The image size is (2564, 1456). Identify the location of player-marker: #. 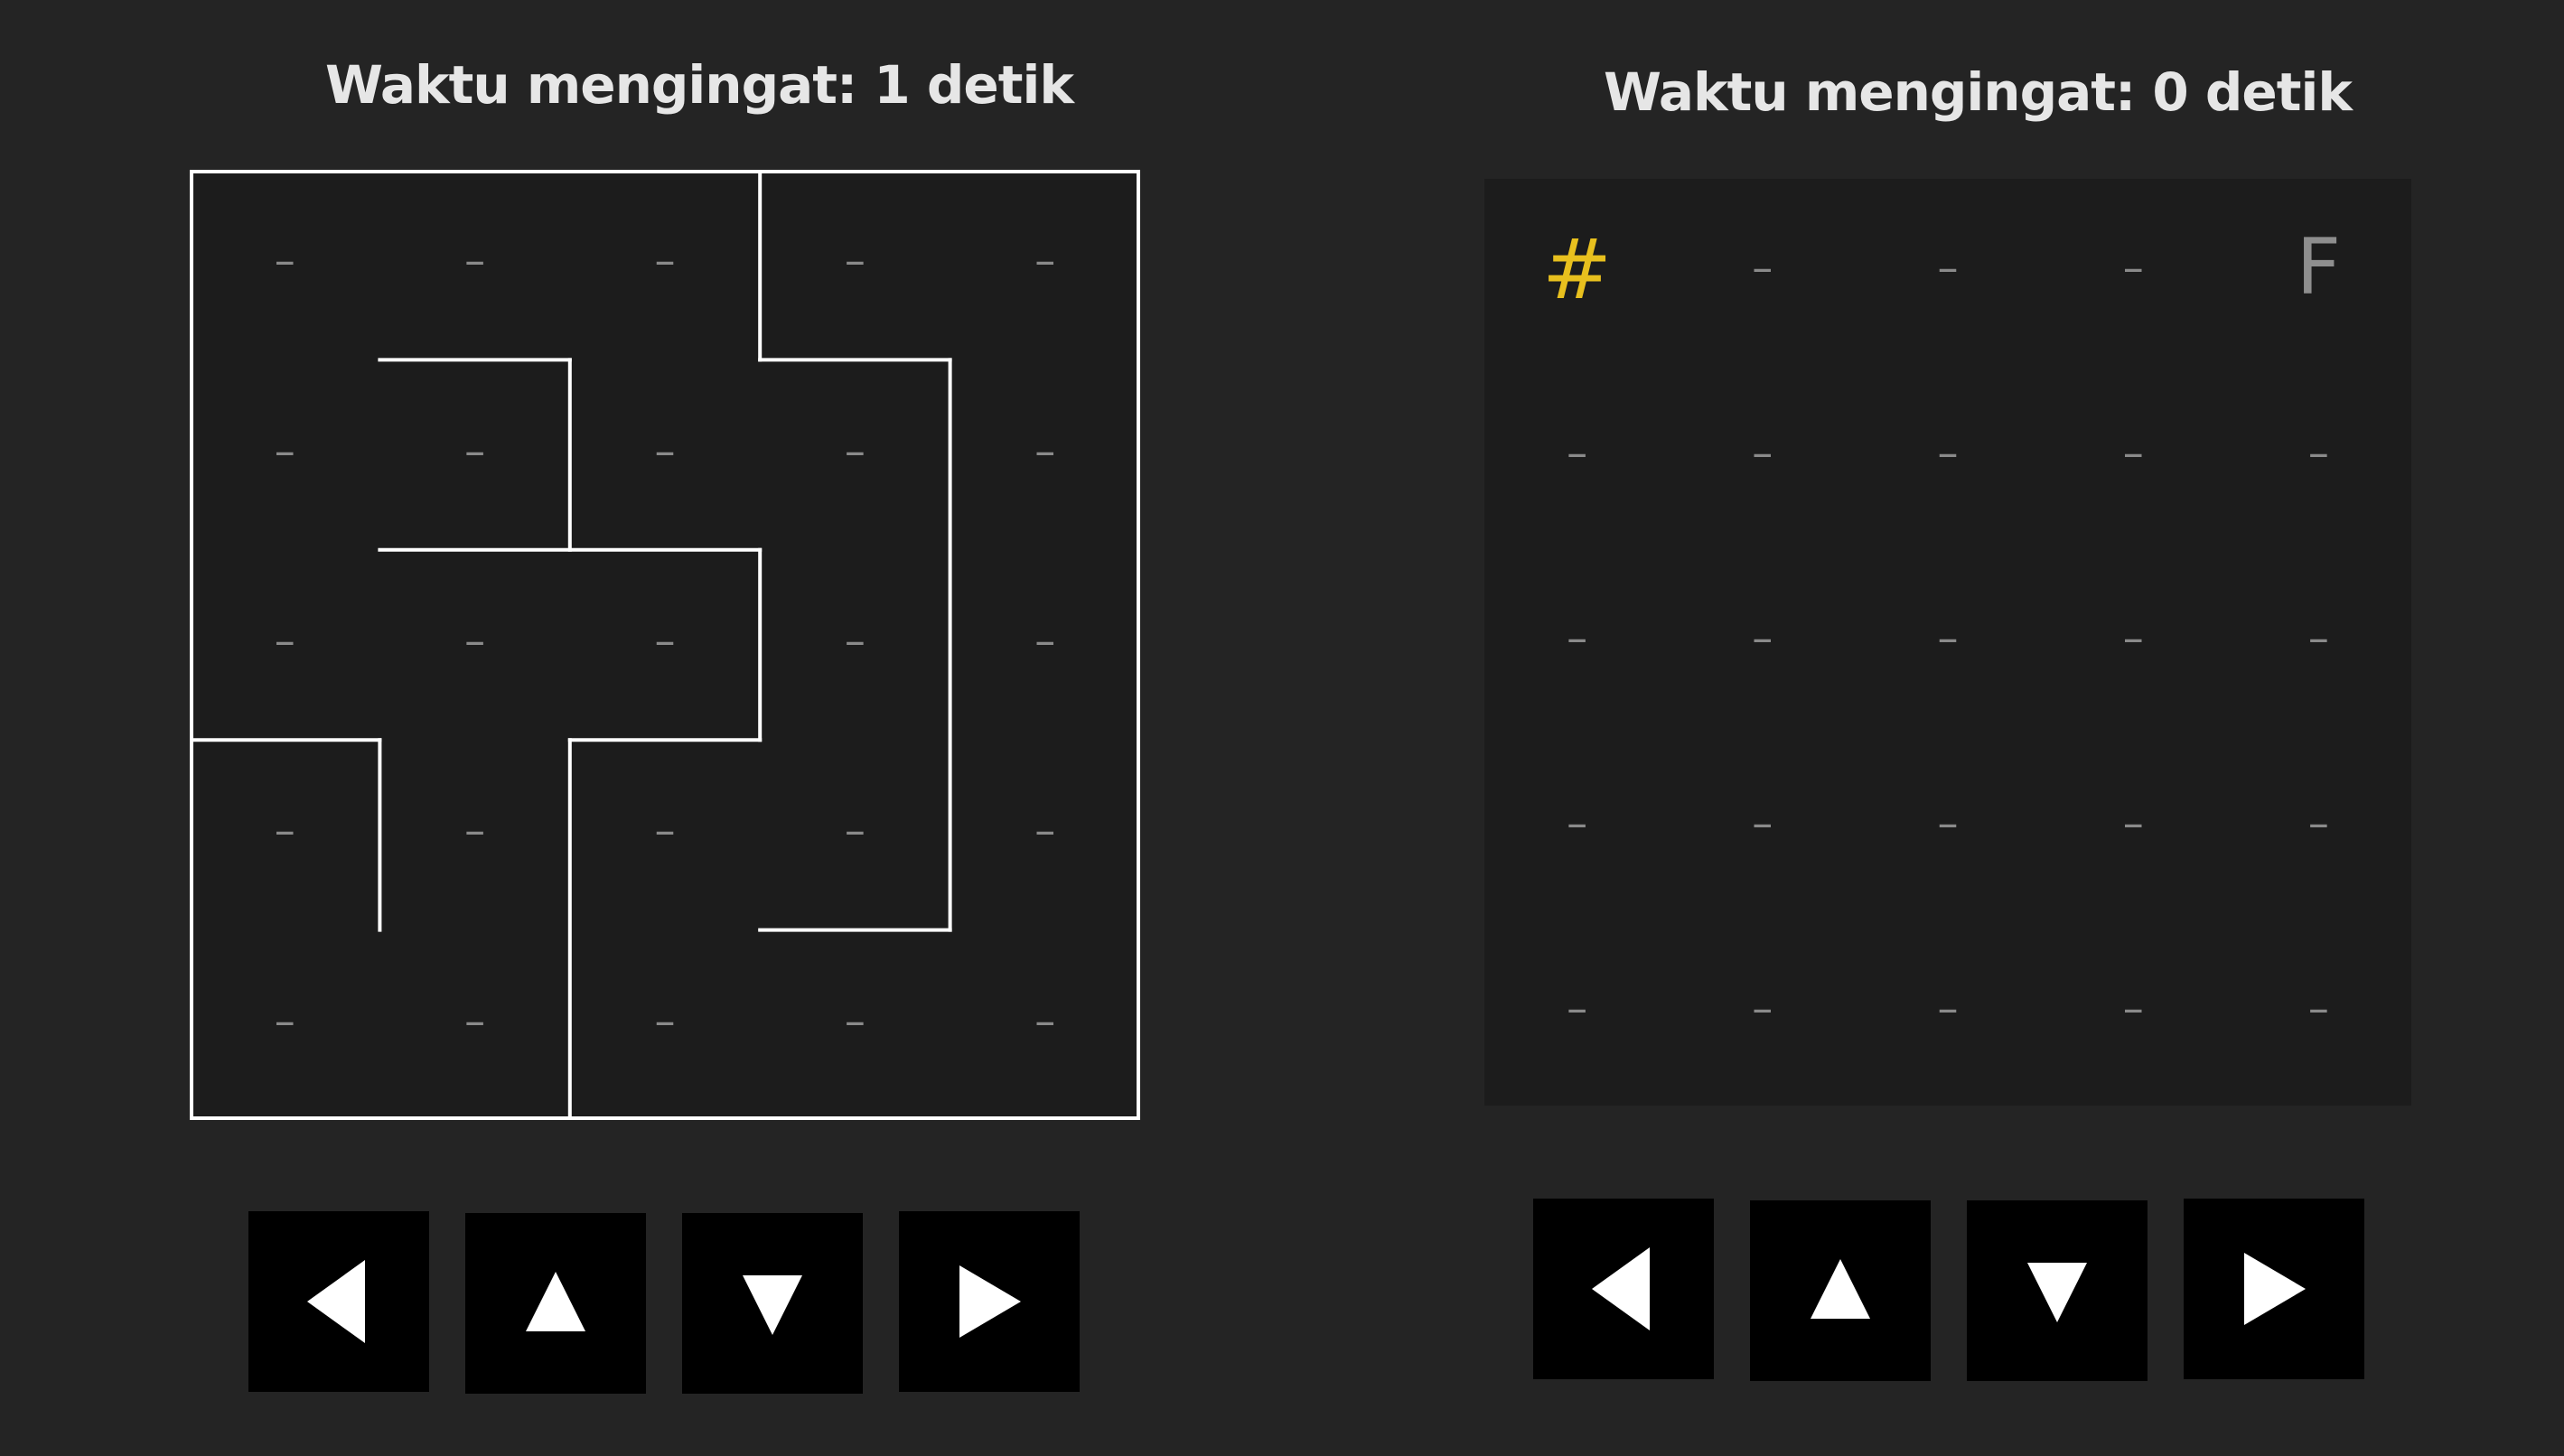
(1577, 269).